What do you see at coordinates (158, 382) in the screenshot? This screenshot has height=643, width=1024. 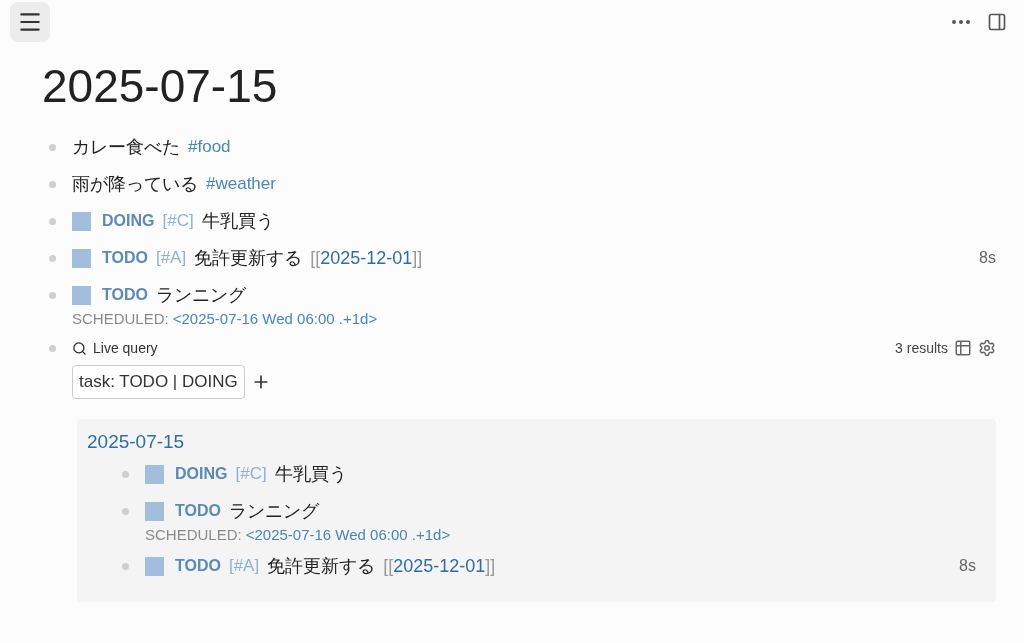 I see `filter-chip: task: TODO | DOING` at bounding box center [158, 382].